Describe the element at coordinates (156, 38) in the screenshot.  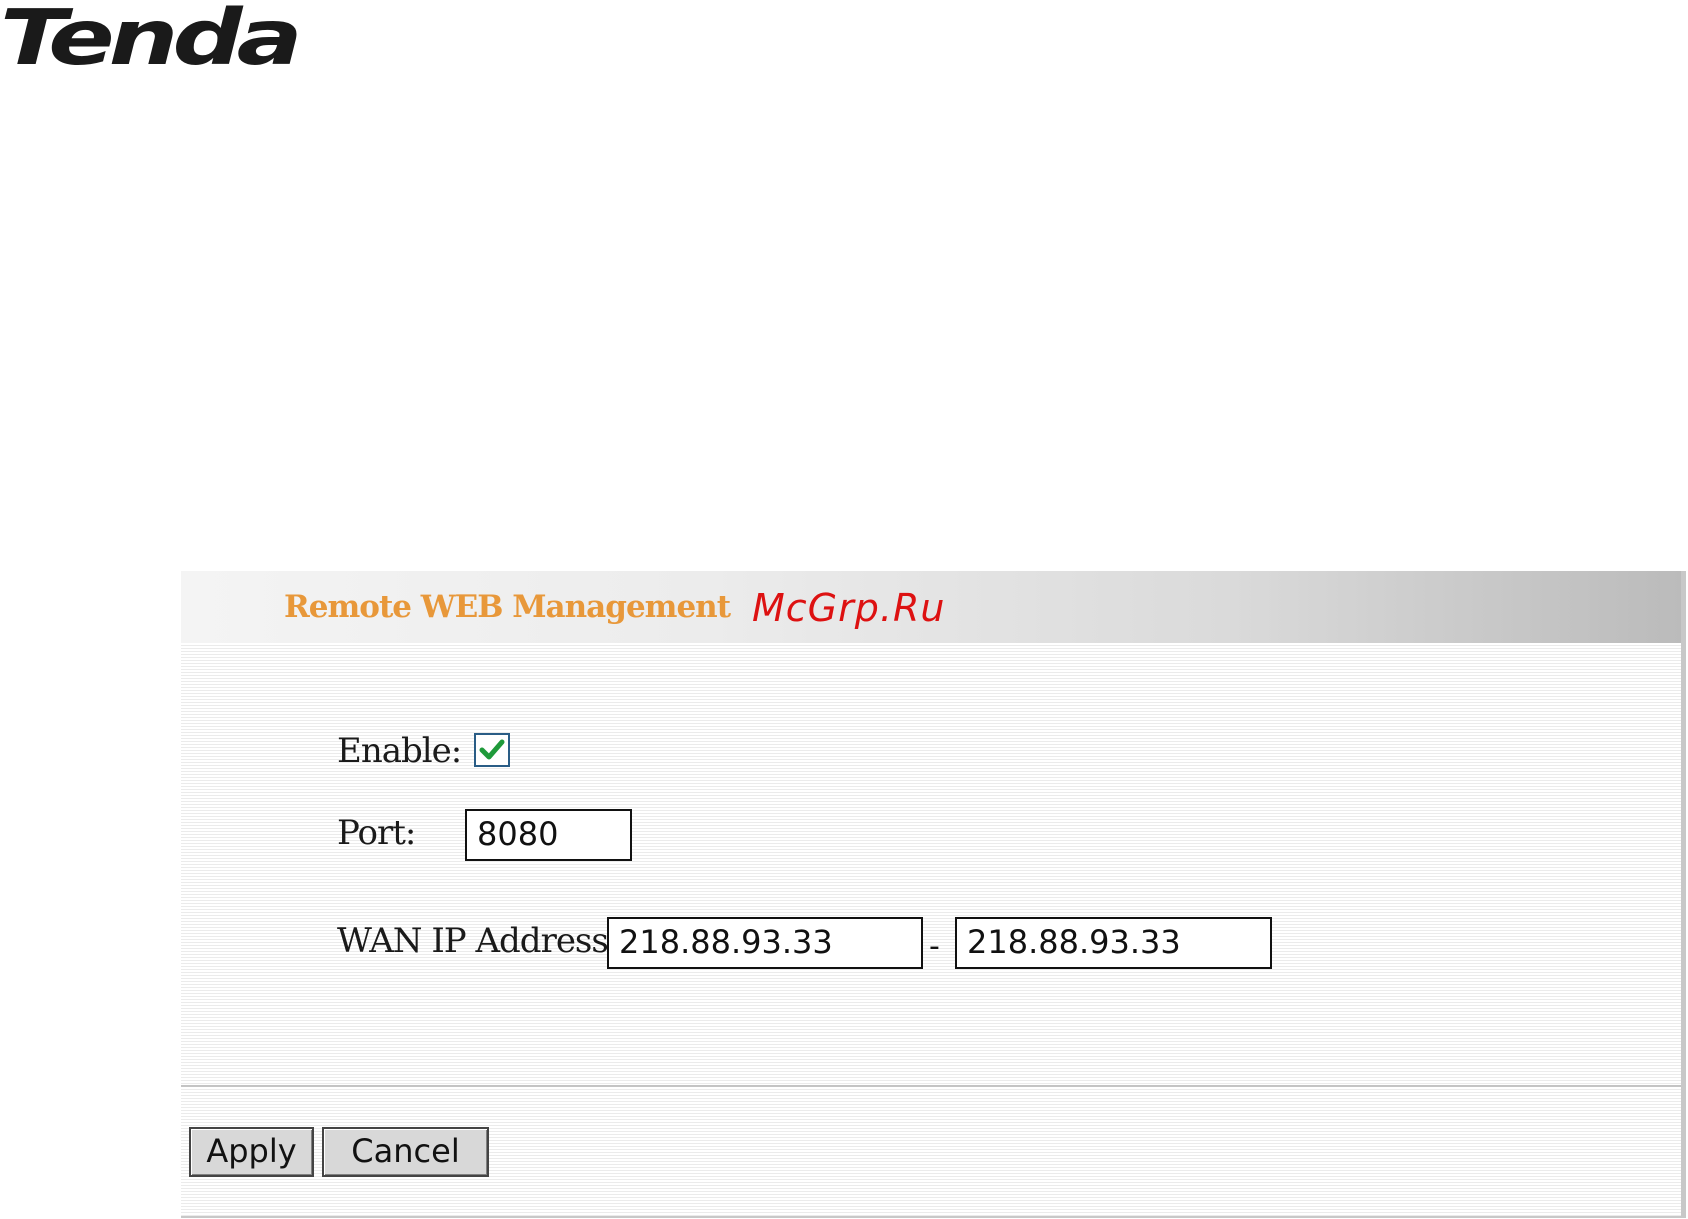
I see `tenda-logo: Tenda®` at that location.